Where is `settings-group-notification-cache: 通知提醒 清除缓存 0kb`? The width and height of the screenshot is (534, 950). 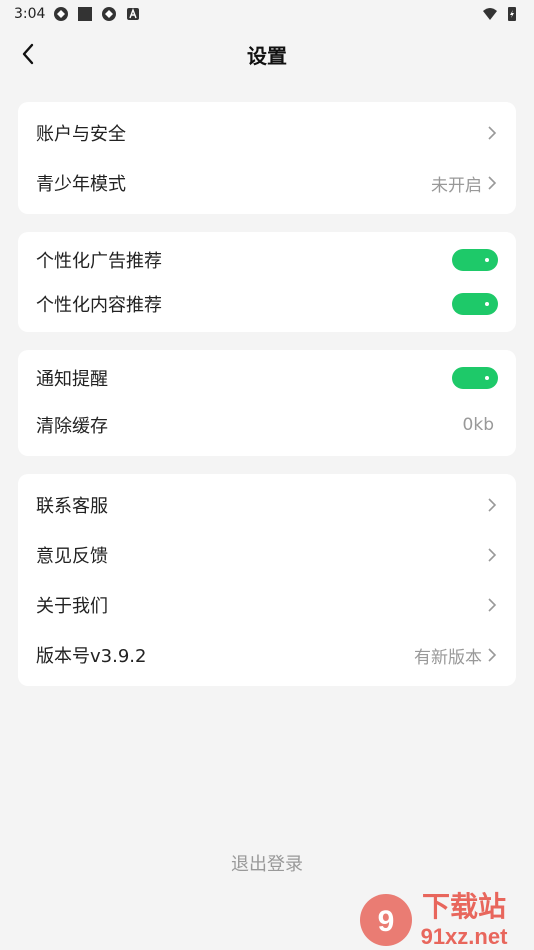
settings-group-notification-cache: 通知提醒 清除缓存 0kb is located at coordinates (267, 403).